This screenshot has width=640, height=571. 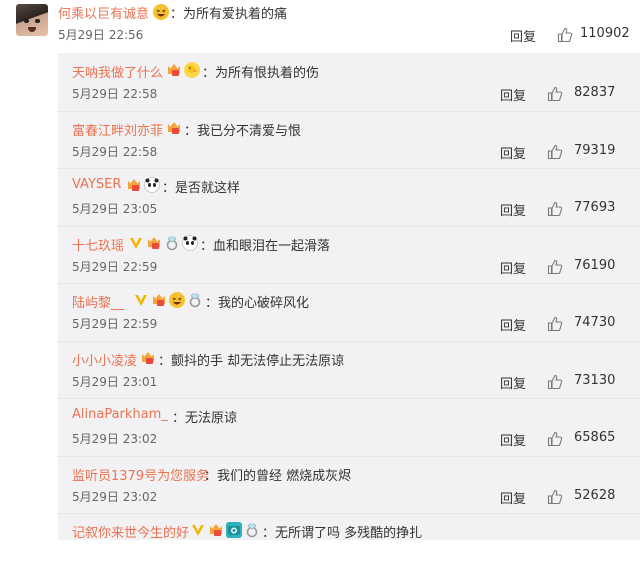 I want to click on reply-username: 天呐我做了什么, so click(x=117, y=71).